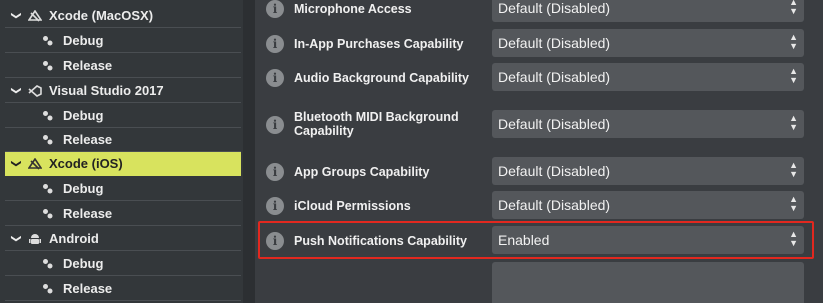  Describe the element at coordinates (86, 163) in the screenshot. I see `tree-item-label: Xcode (iOS)` at that location.